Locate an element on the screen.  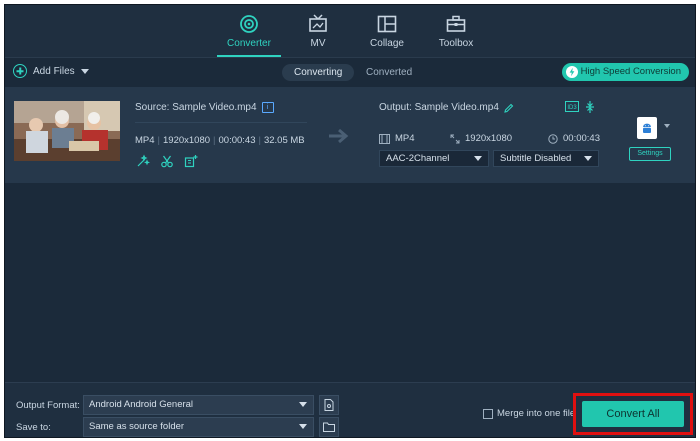
add-icon is located at coordinates (20, 71).